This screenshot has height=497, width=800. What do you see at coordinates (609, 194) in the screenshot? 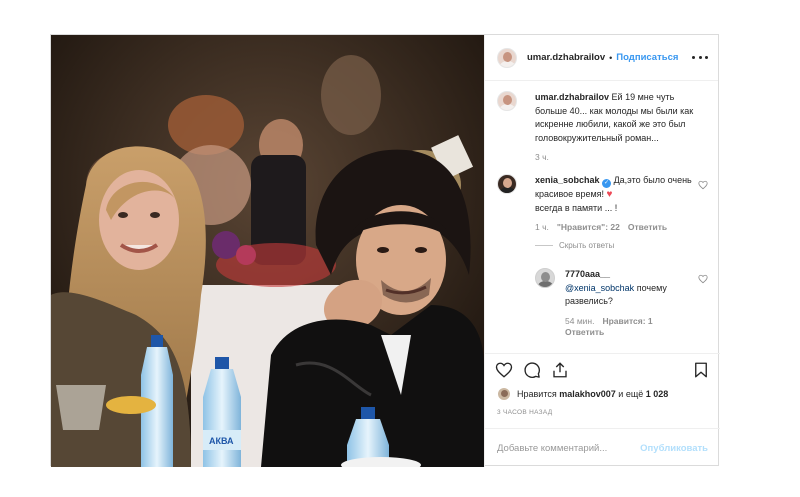
I see `red-heart-emoji-icon: ♥` at bounding box center [609, 194].